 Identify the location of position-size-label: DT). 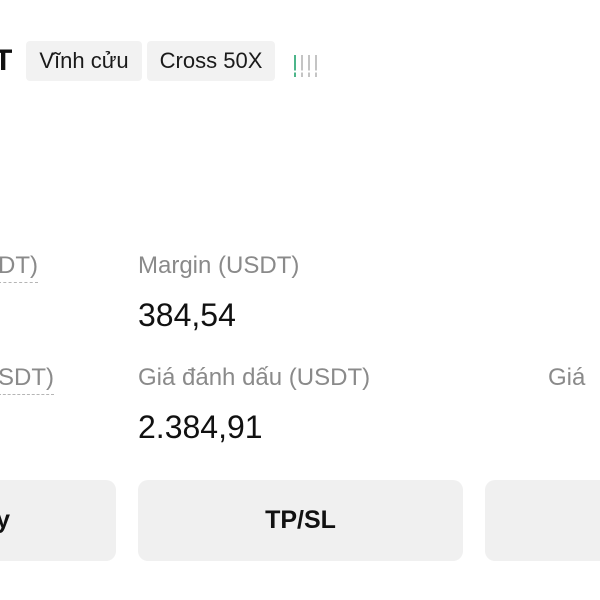
(19, 267).